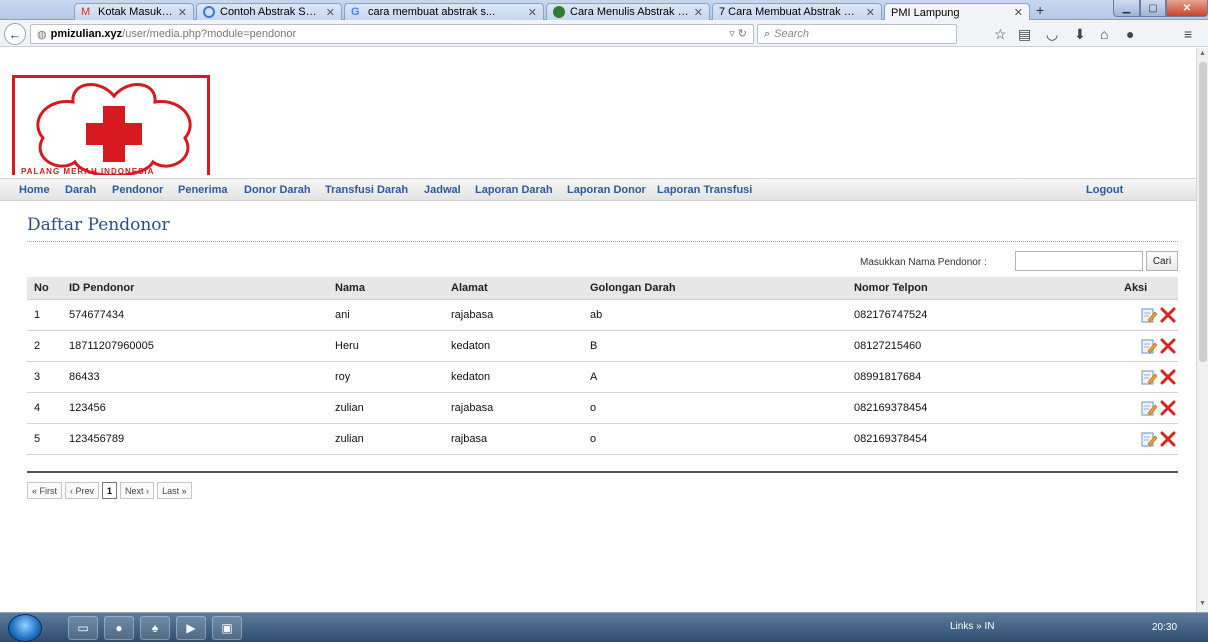  What do you see at coordinates (1203, 212) in the screenshot?
I see `scrollbar-thumb` at bounding box center [1203, 212].